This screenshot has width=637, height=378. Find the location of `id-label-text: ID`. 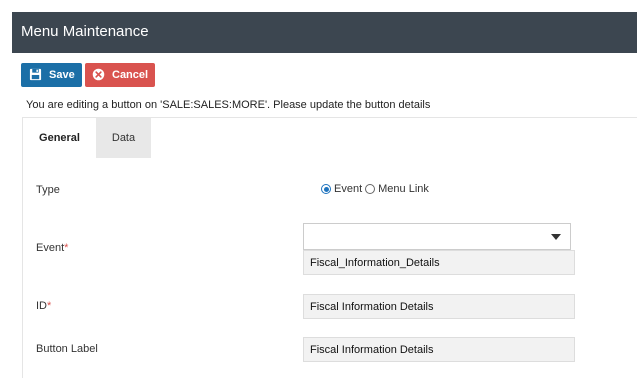

id-label-text: ID is located at coordinates (41, 306).